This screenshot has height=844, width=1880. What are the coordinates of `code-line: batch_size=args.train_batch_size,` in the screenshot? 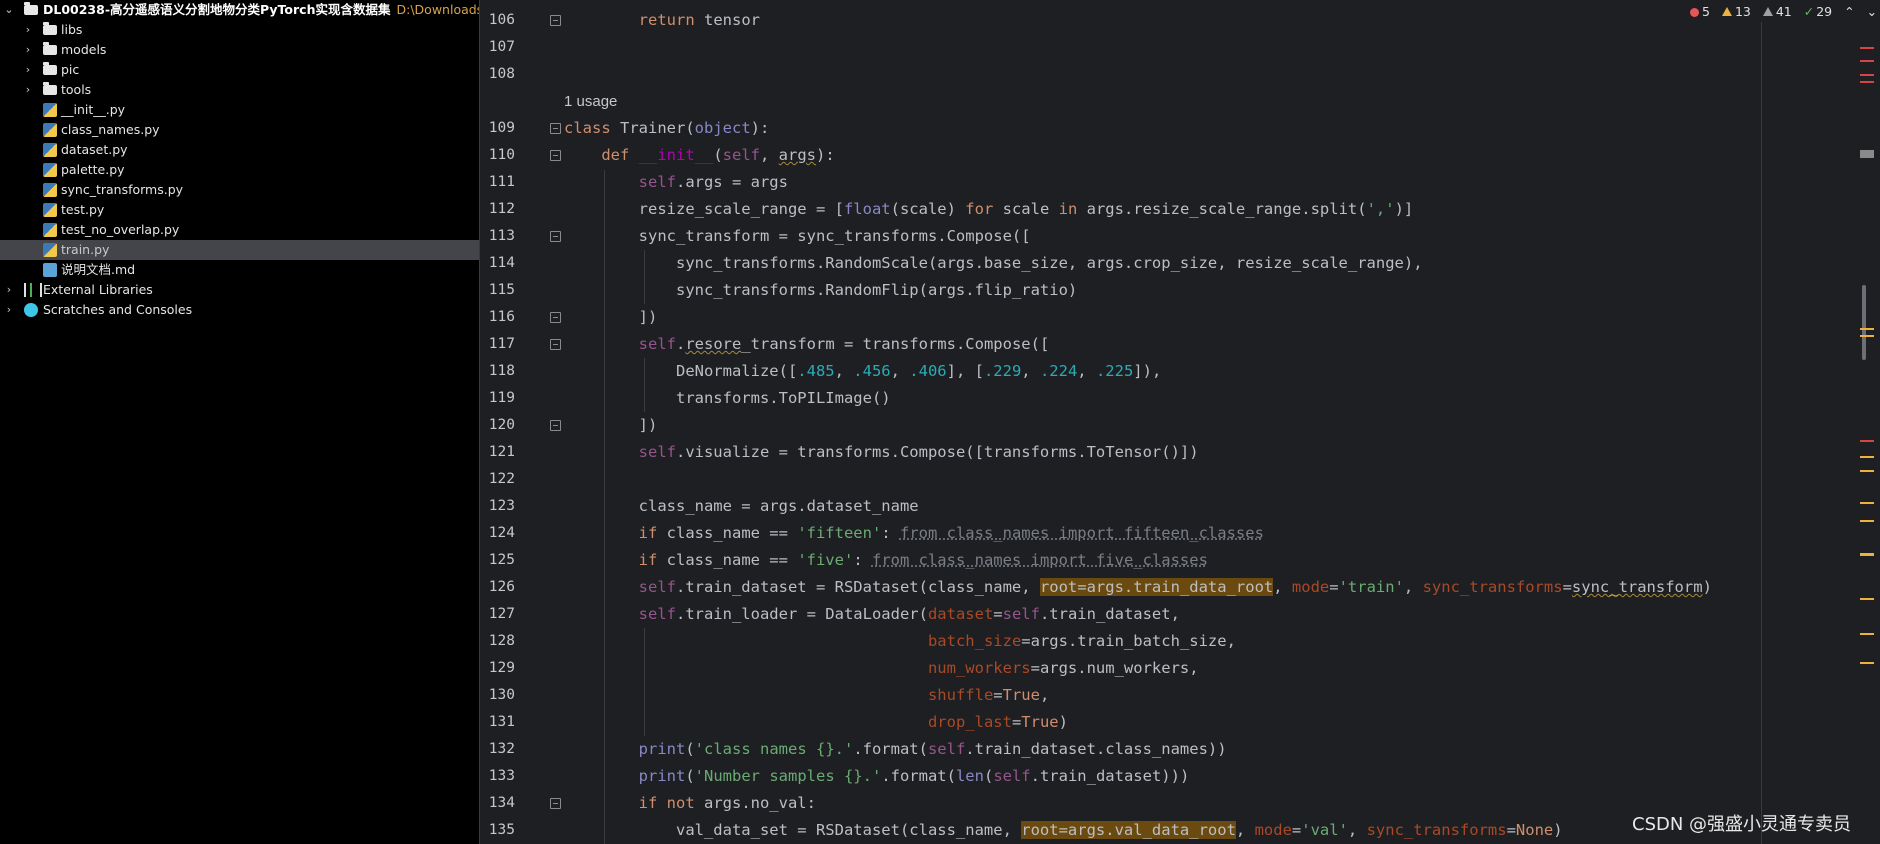 It's located at (1081, 641).